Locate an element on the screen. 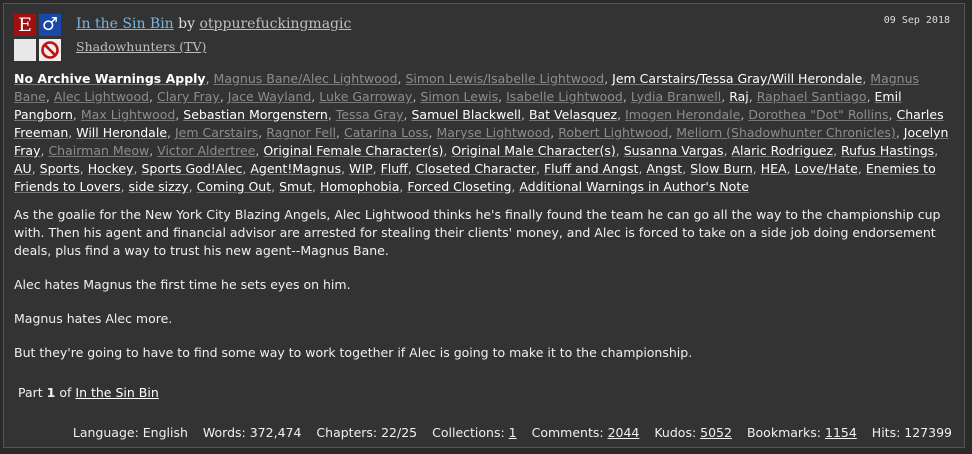 This screenshot has height=454, width=972. tag-link: Tessa Gray is located at coordinates (370, 114).